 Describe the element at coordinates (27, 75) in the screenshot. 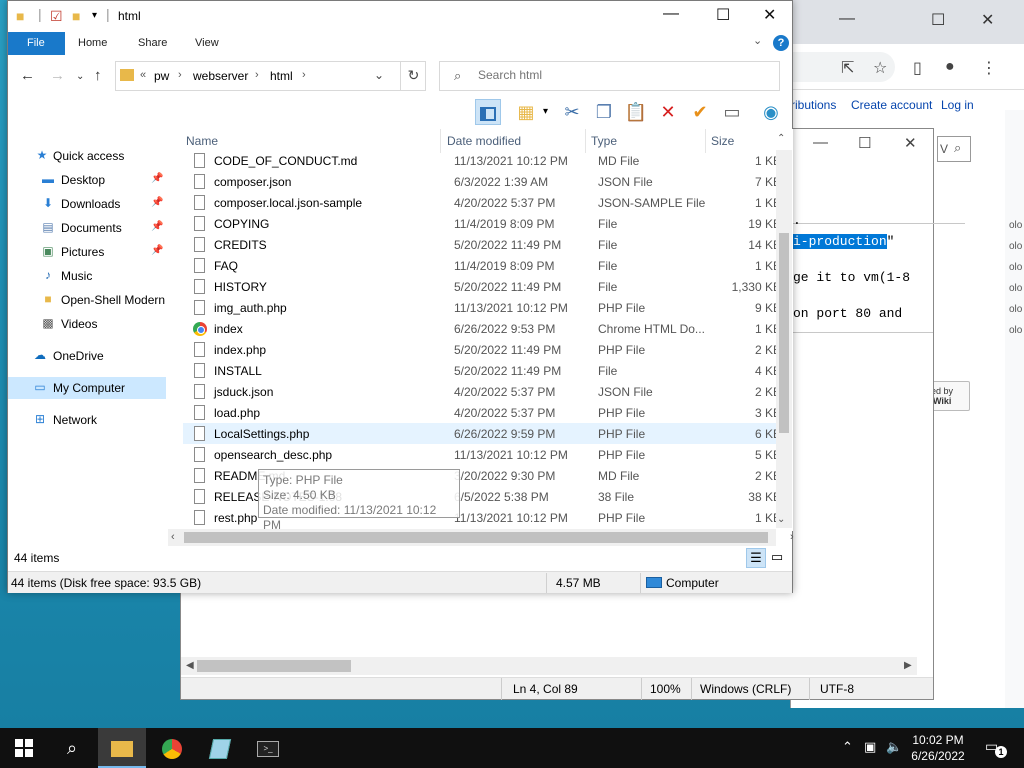

I see `back-arrow-icon: ←` at that location.